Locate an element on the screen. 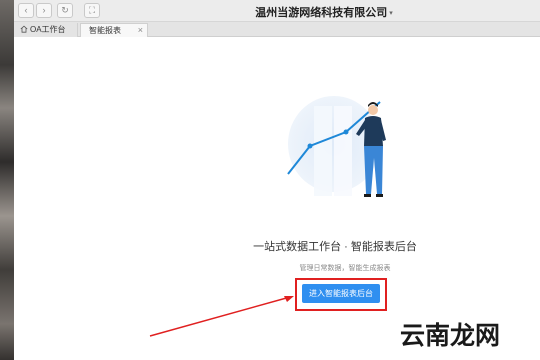 The width and height of the screenshot is (540, 360). enter-report-backend-button: 进入智能报表后台 is located at coordinates (341, 293).